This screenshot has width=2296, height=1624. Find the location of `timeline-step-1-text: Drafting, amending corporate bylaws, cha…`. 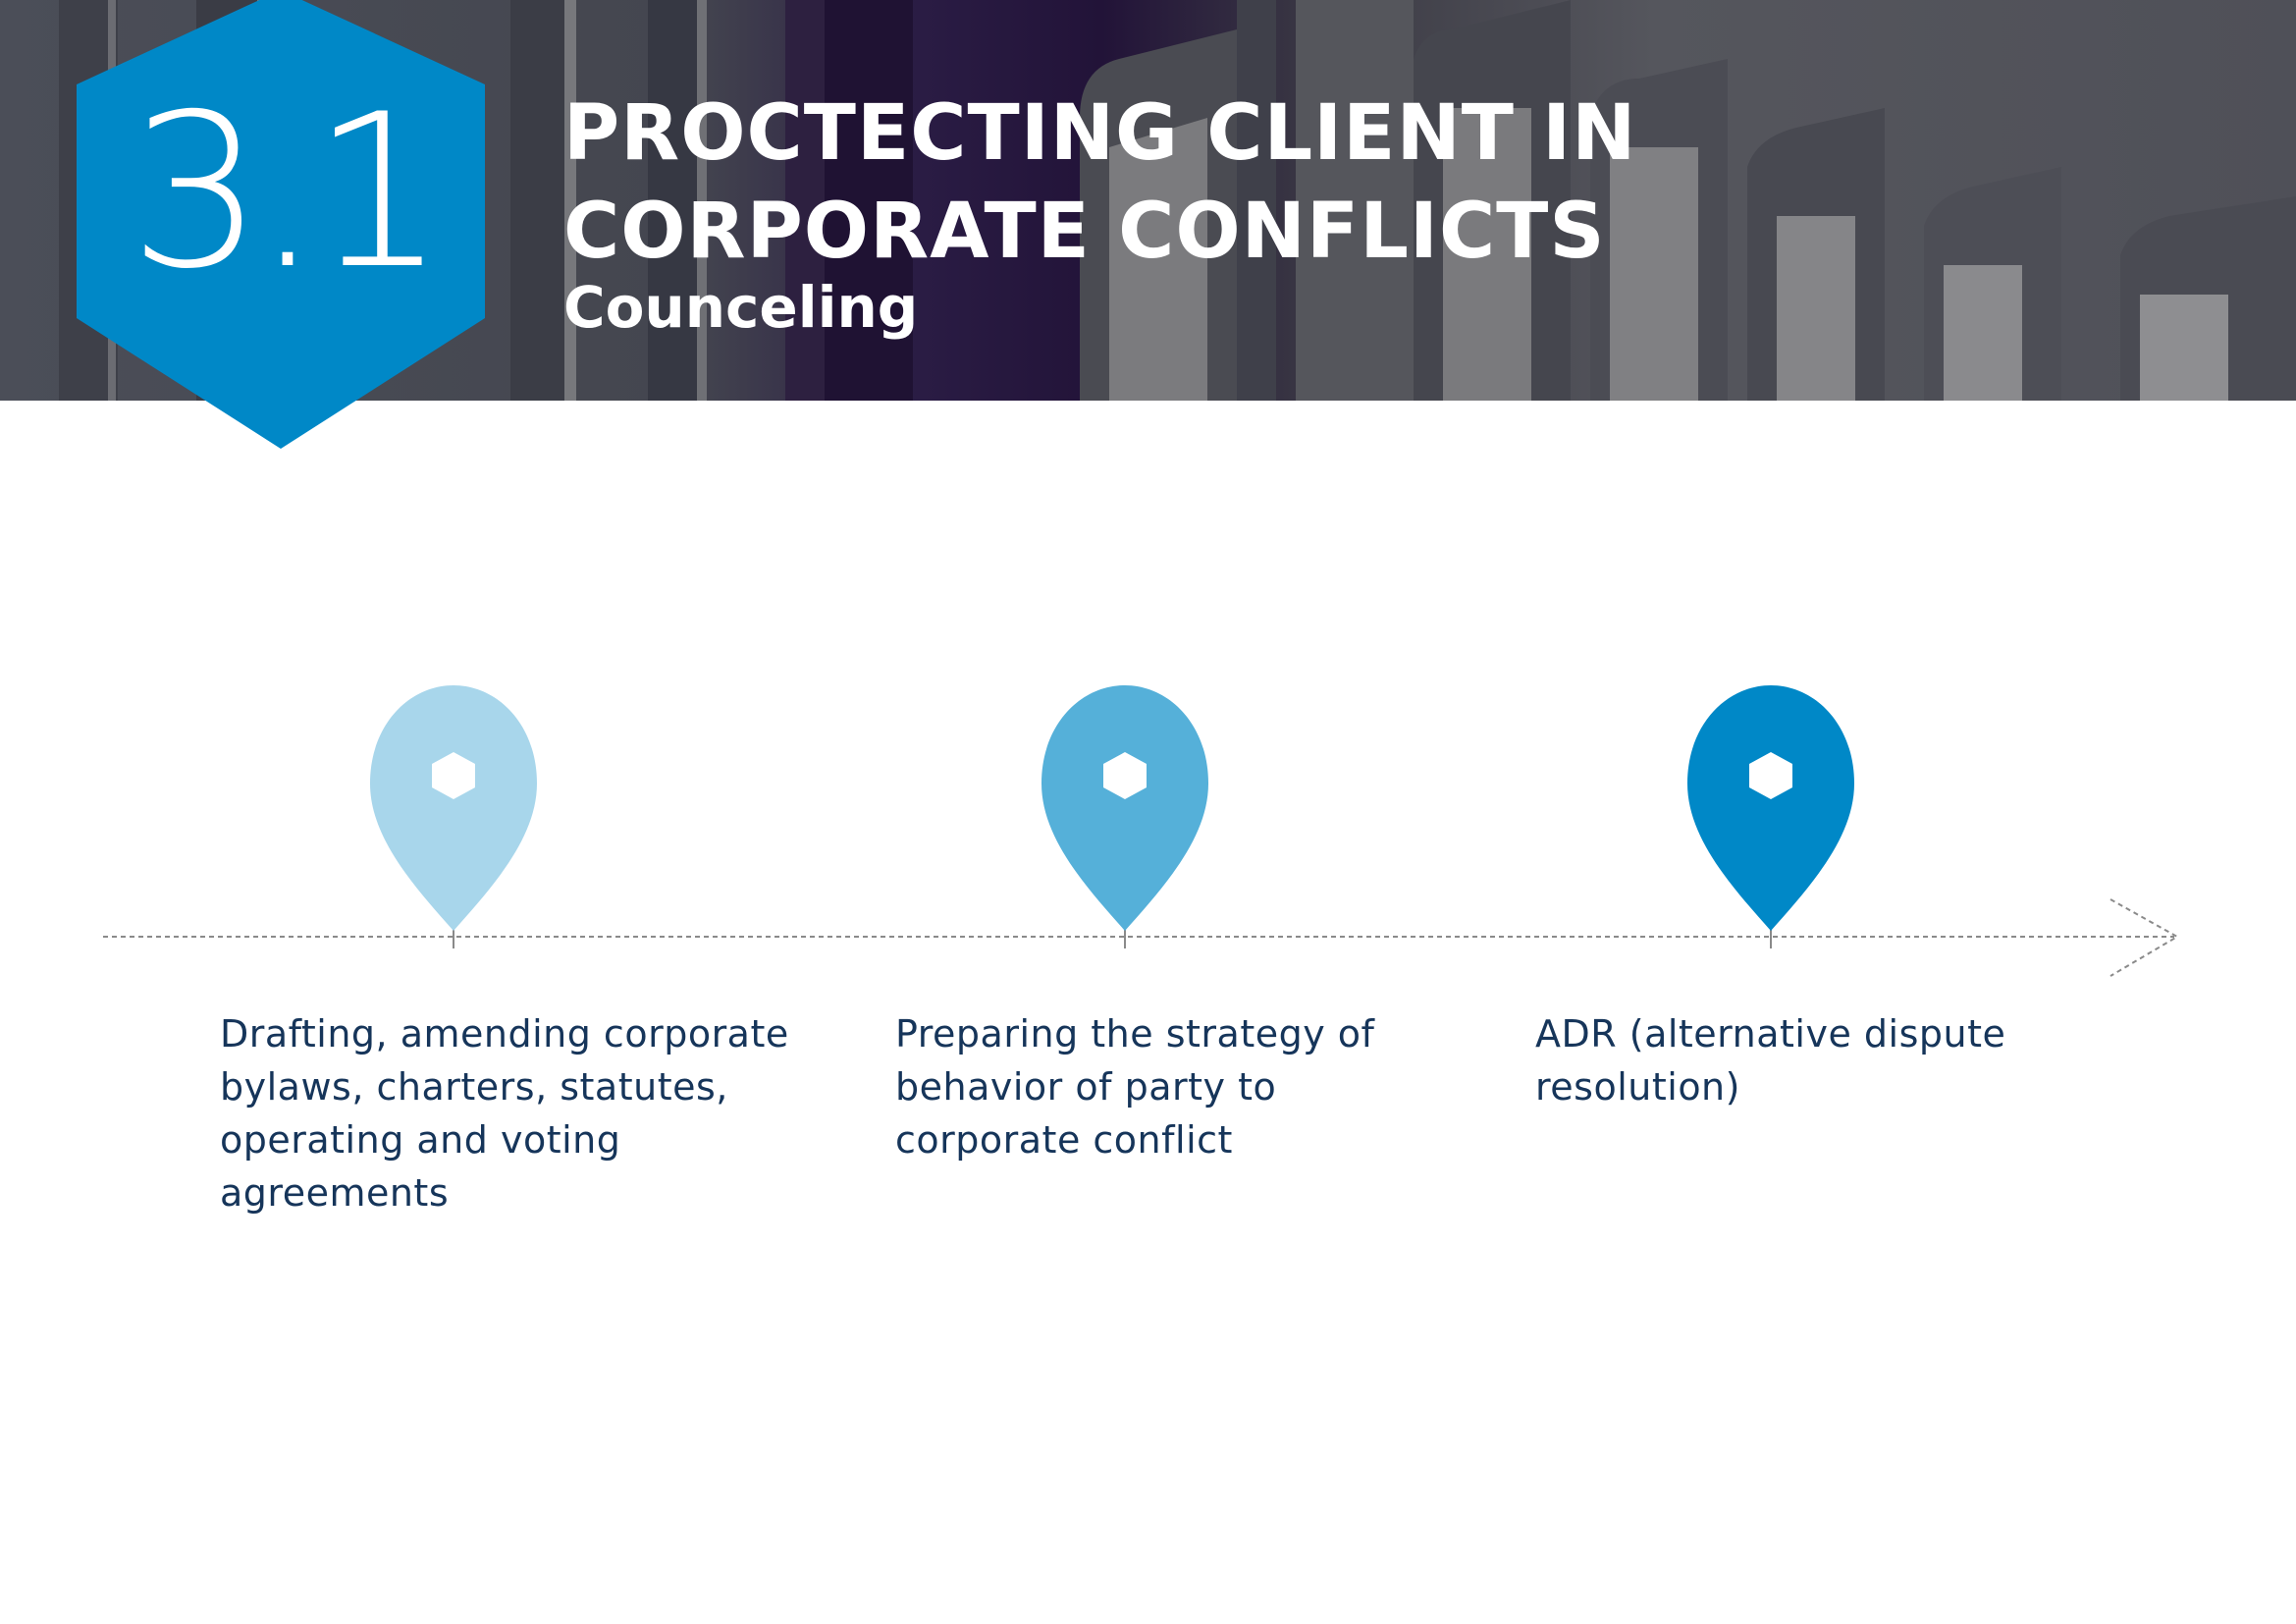

timeline-step-1-text: Drafting, amending corporate bylaws, cha… is located at coordinates (504, 1113).